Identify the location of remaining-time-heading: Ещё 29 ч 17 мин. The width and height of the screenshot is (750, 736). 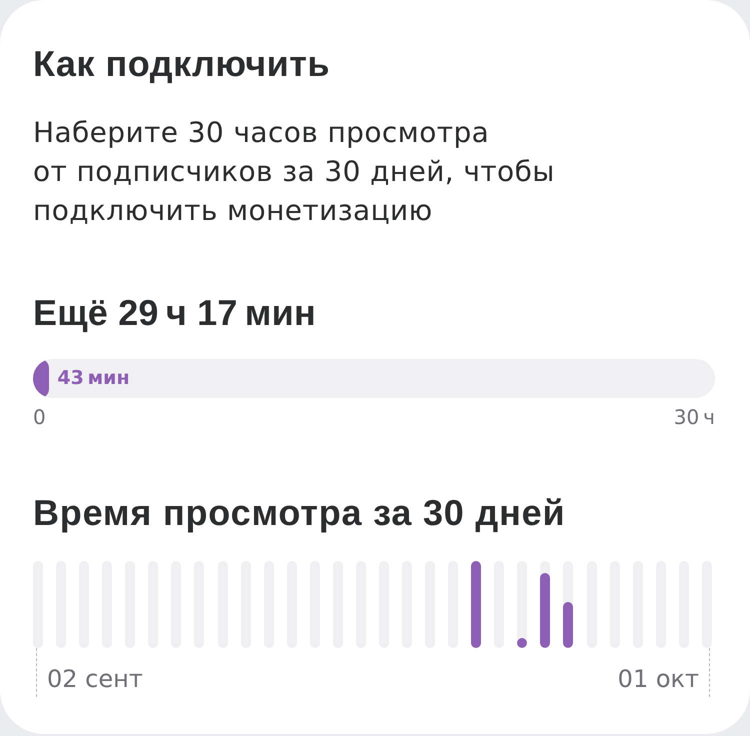
(174, 312).